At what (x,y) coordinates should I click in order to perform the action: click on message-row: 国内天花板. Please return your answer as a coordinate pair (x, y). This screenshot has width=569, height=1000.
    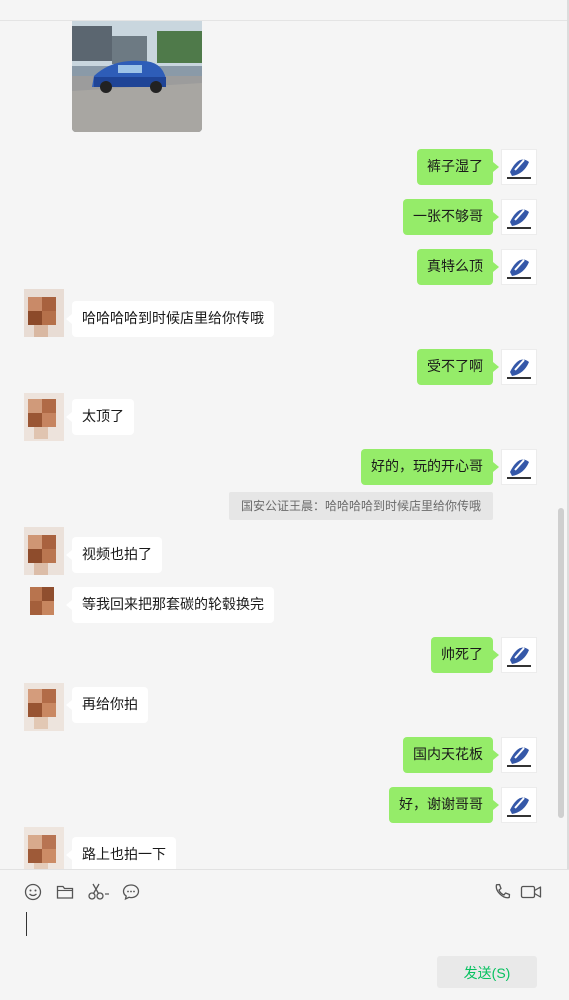
    Looking at the image, I should click on (284, 755).